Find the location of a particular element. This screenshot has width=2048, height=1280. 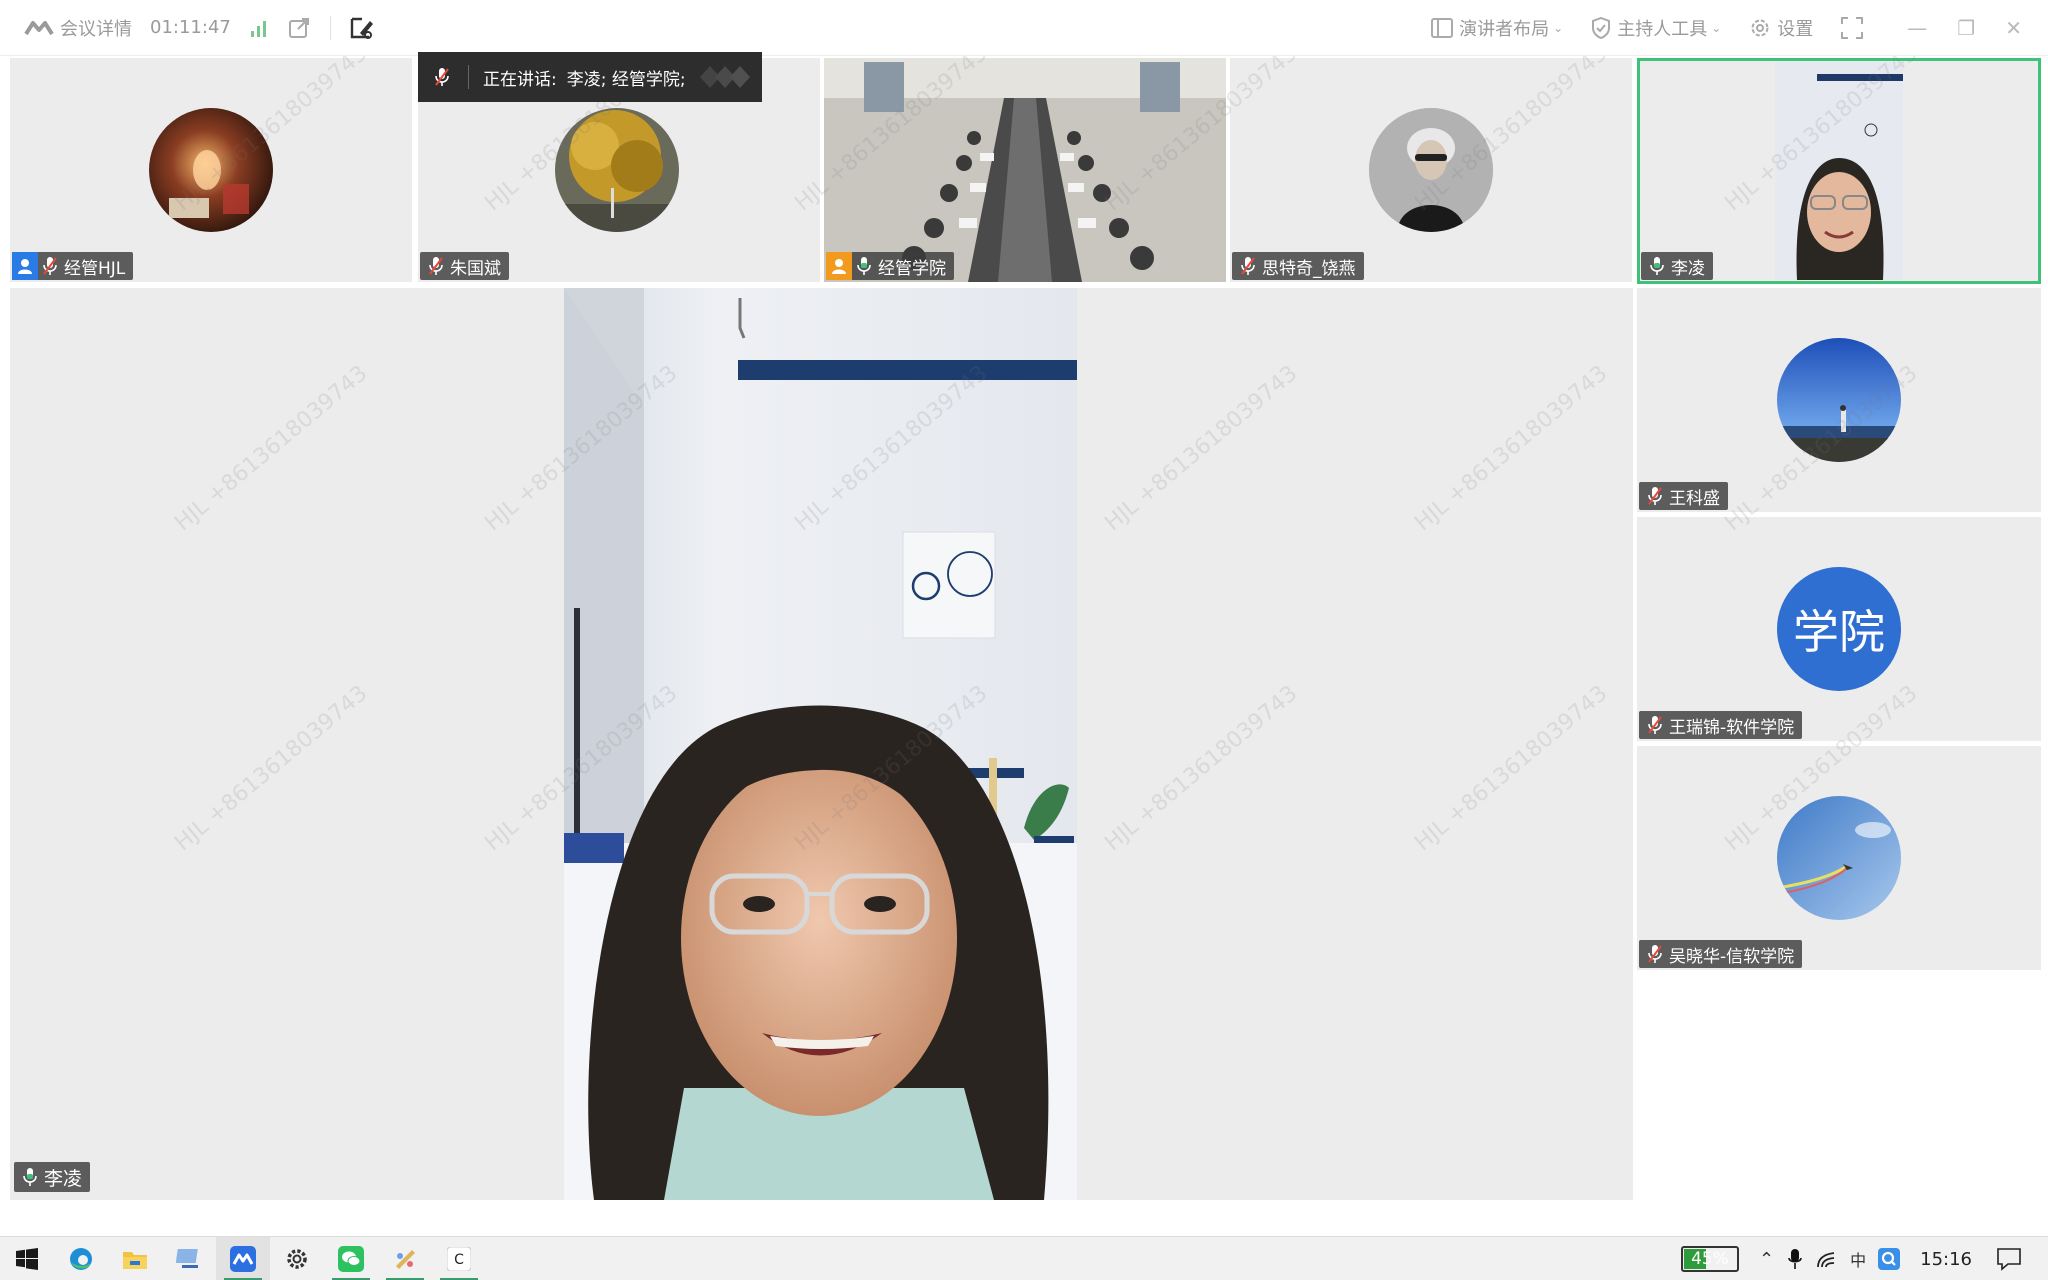

annotation-tool-icon is located at coordinates (362, 28).